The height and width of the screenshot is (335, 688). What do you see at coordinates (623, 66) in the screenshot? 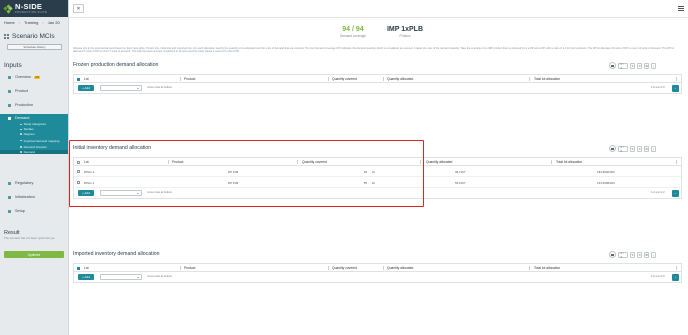
I see `frozen-selected-count: 0 / 0` at bounding box center [623, 66].